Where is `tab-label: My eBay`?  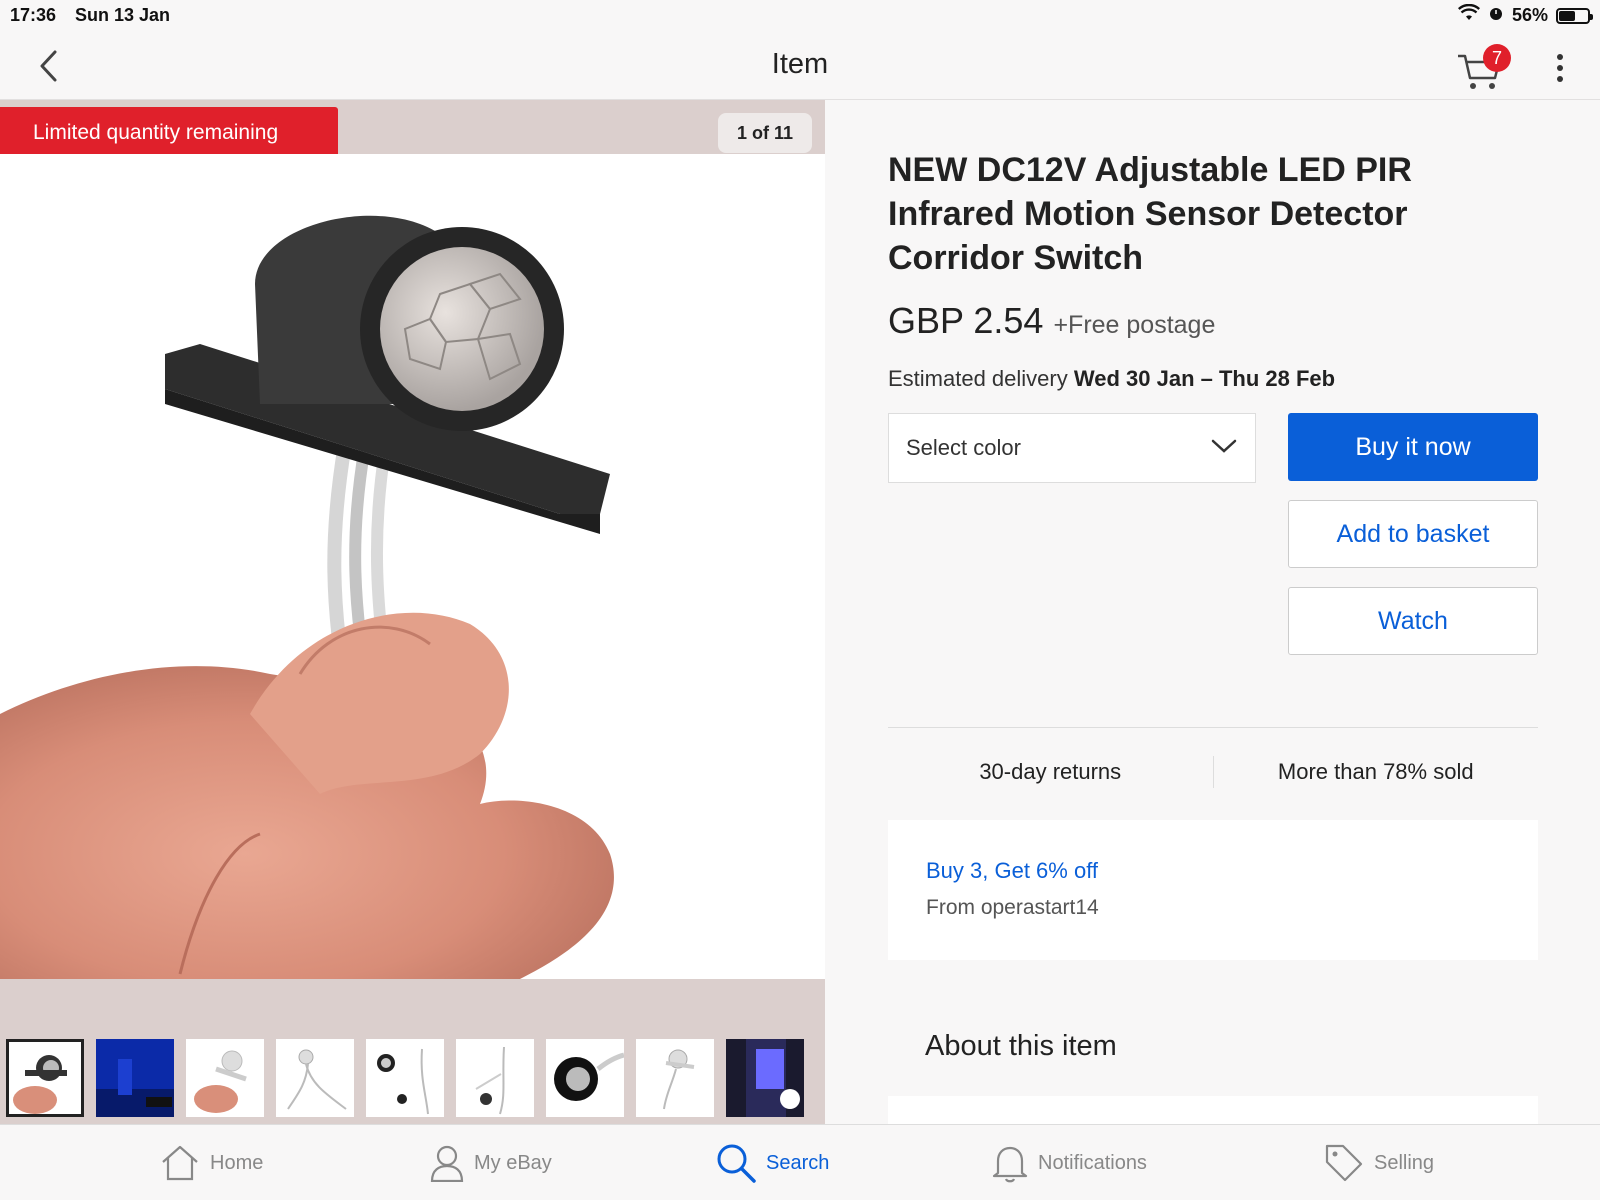
tab-label: My eBay is located at coordinates (513, 1162).